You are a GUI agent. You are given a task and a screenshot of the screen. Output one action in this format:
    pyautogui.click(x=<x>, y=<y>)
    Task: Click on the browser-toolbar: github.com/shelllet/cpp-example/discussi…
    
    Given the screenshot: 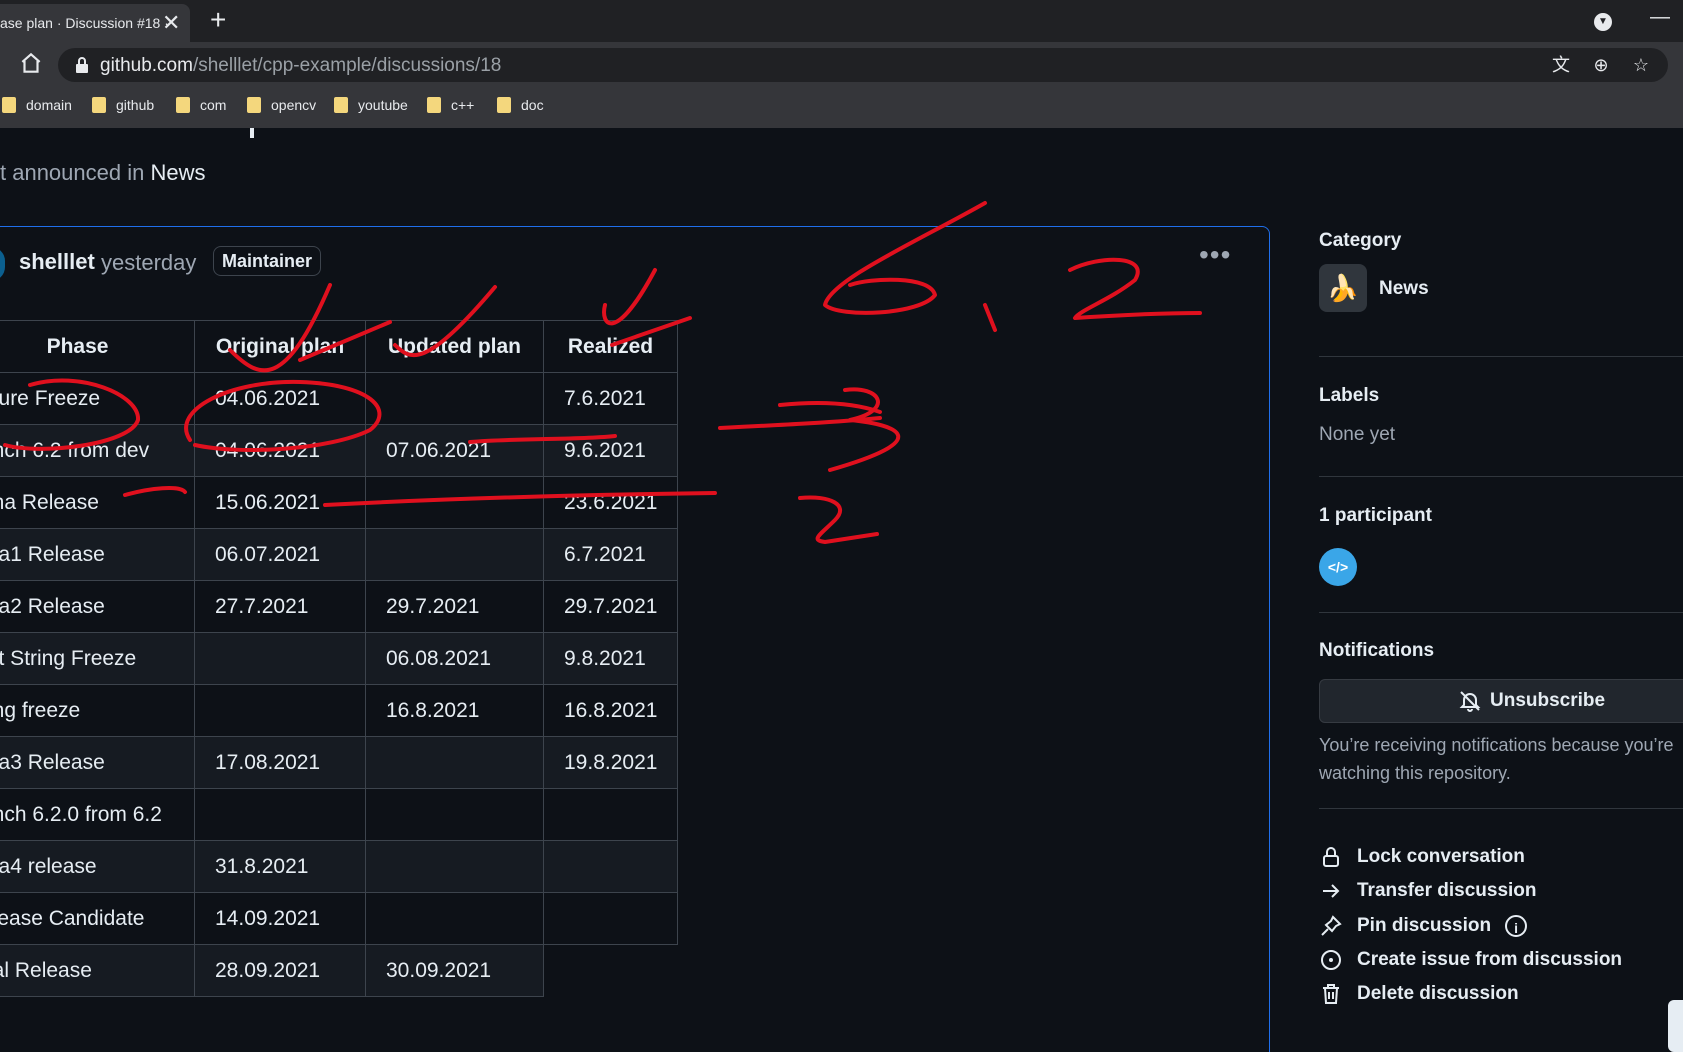 What is the action you would take?
    pyautogui.click(x=841, y=65)
    